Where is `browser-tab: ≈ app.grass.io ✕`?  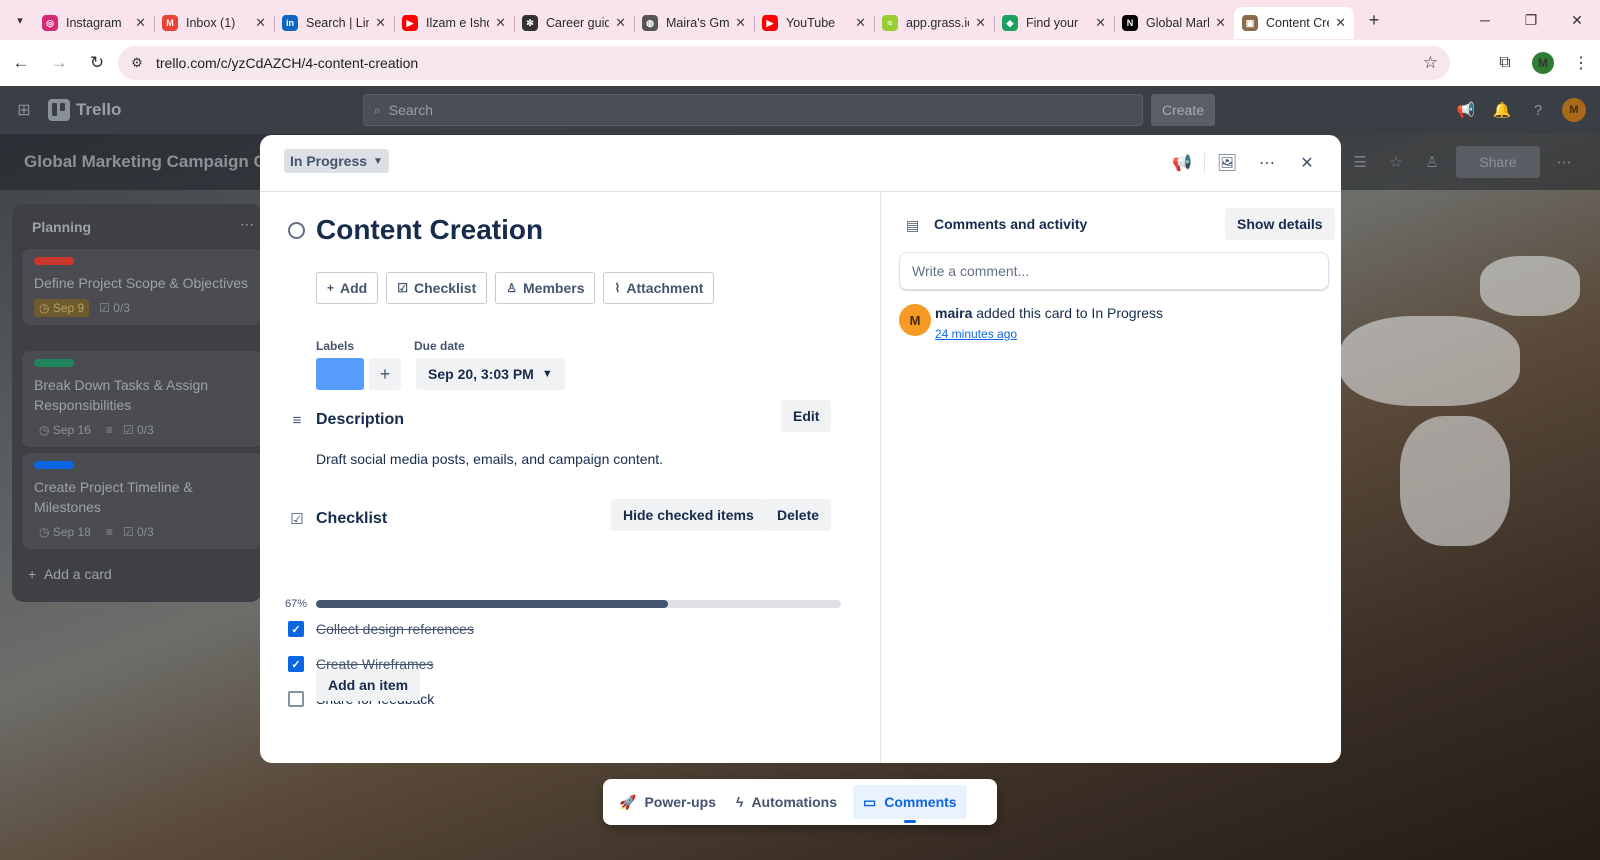
browser-tab: ≈ app.grass.io ✕ is located at coordinates (934, 23).